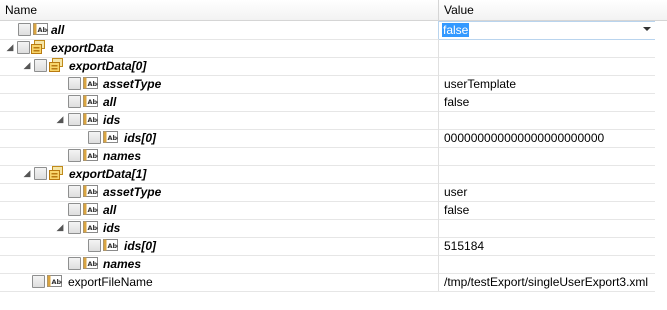  I want to click on tree-row-exportdata: ◢ exportData, so click(333, 48).